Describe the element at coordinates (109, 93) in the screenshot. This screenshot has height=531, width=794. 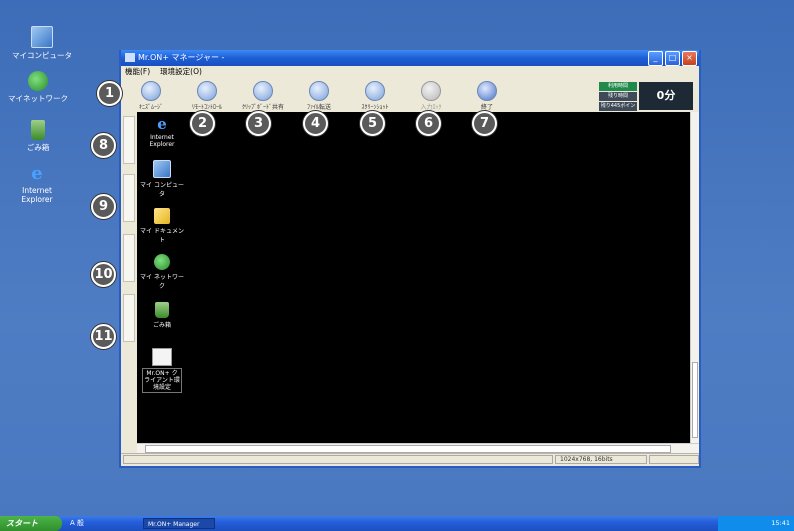
I see `callout-1: 1` at that location.